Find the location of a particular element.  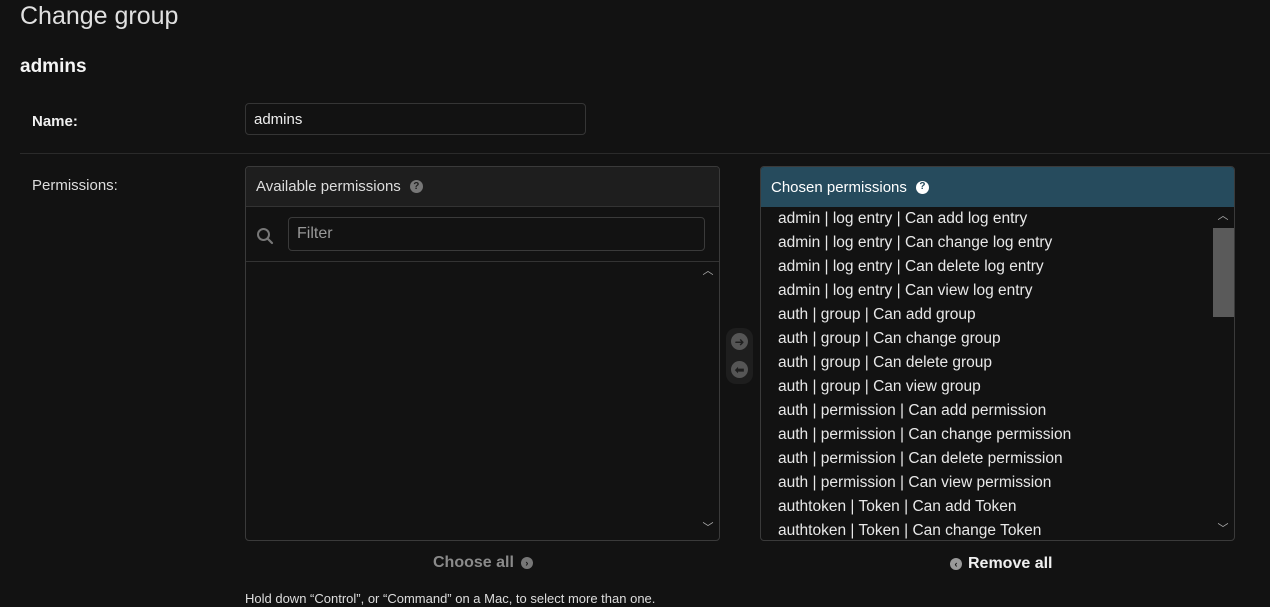

page-title: Change group is located at coordinates (99, 16).